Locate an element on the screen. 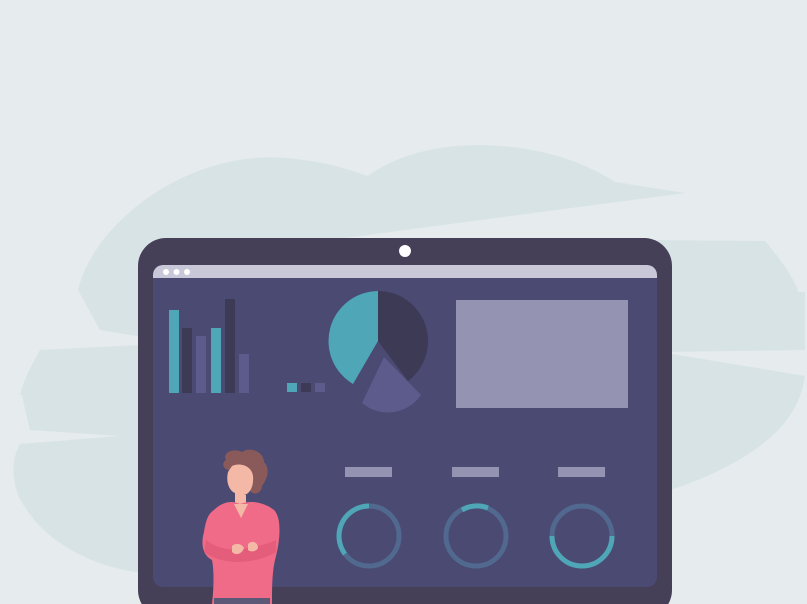  tablet-camera-icon is located at coordinates (405, 251).